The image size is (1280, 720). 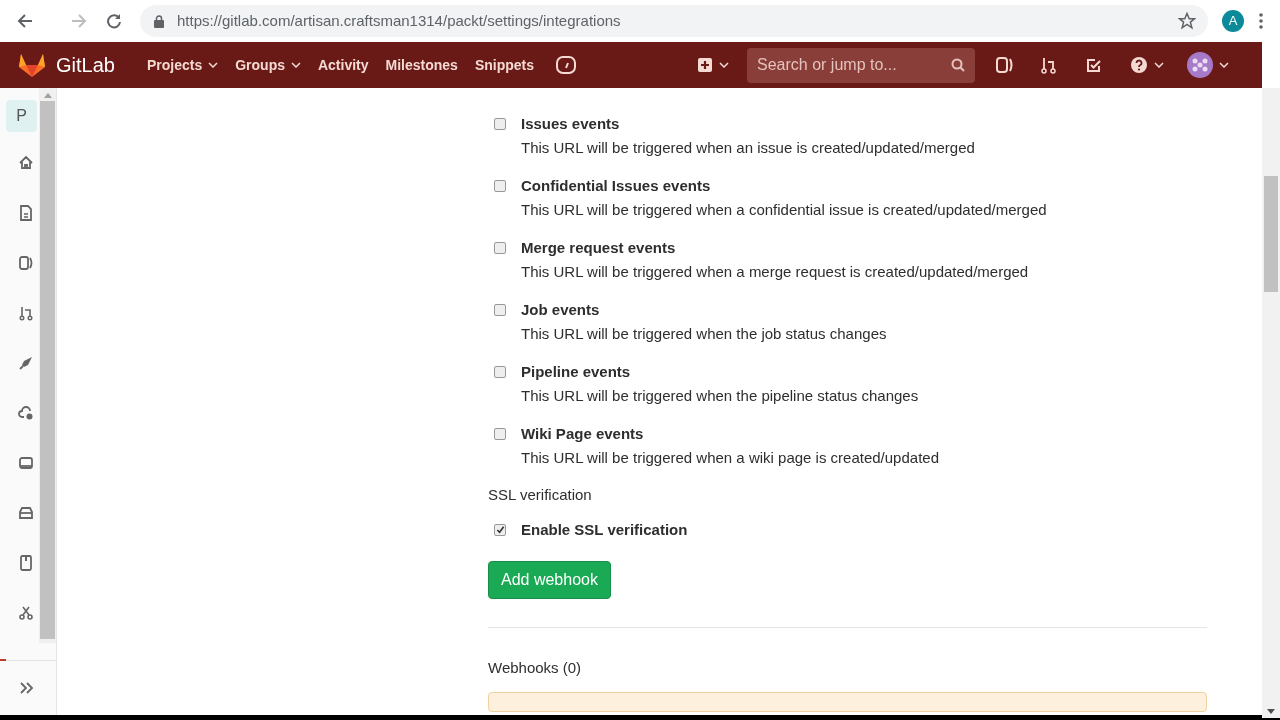 I want to click on scrollbar, so click(x=1271, y=403).